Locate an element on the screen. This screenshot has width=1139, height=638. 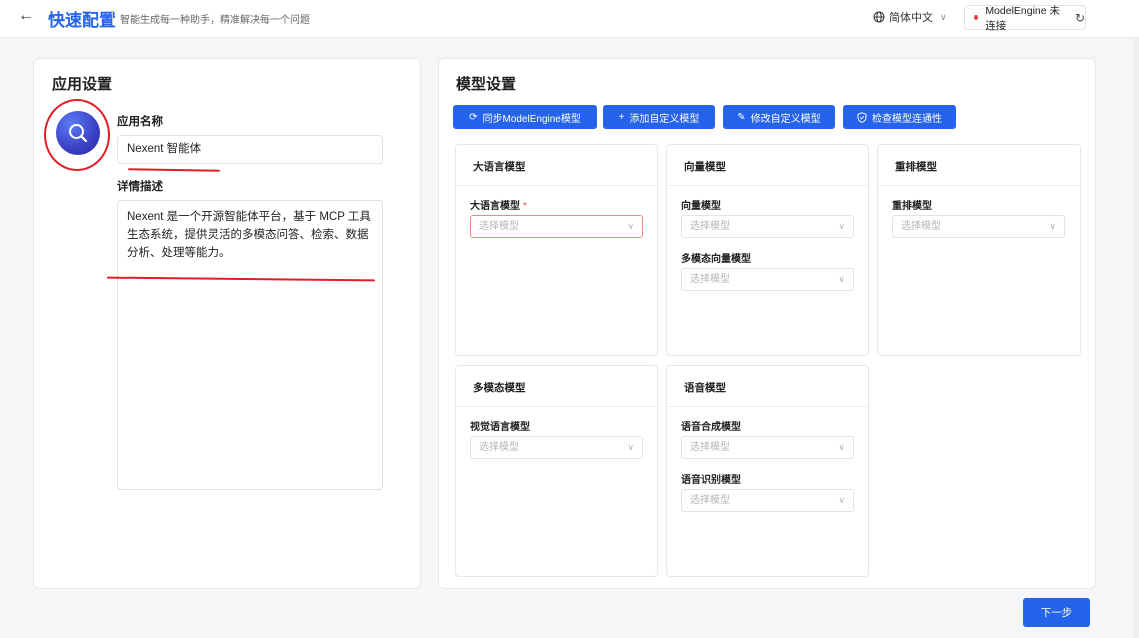
required-mark: * is located at coordinates (525, 206).